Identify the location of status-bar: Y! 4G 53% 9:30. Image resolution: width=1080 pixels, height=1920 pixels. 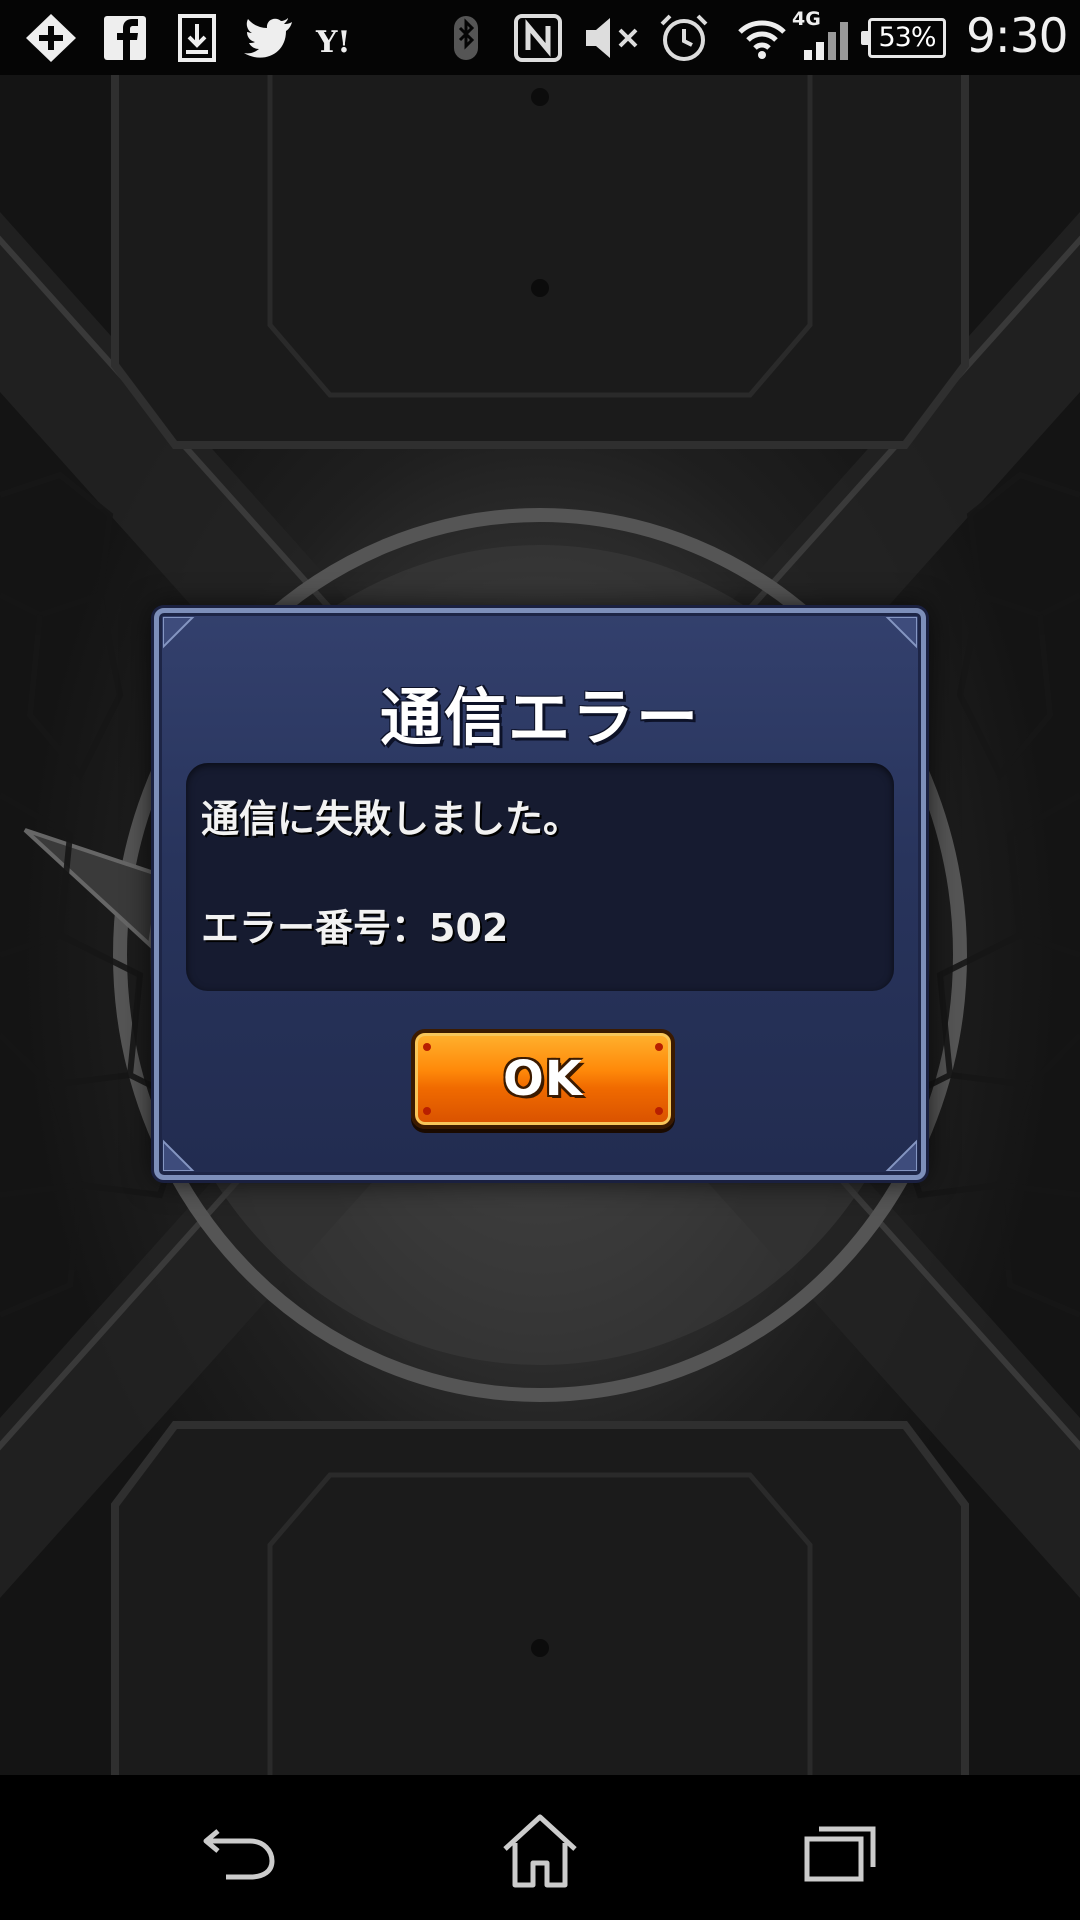
(540, 37).